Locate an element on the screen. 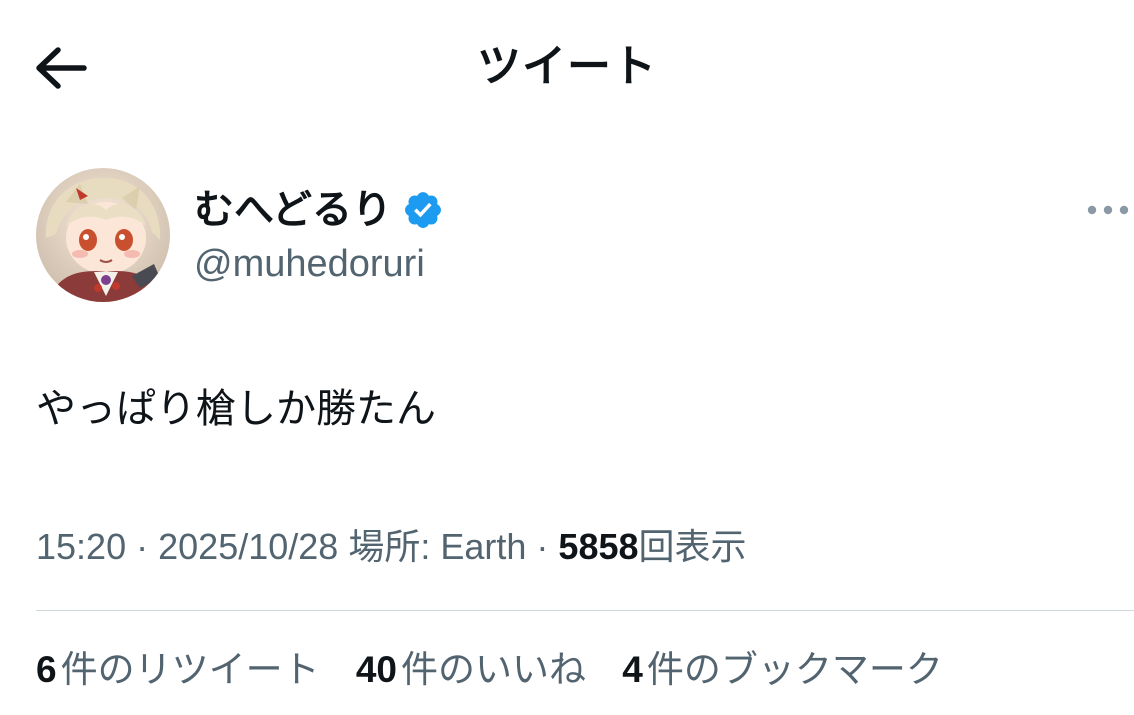 The width and height of the screenshot is (1134, 715). display-name-row: むへどるり is located at coordinates (319, 210).